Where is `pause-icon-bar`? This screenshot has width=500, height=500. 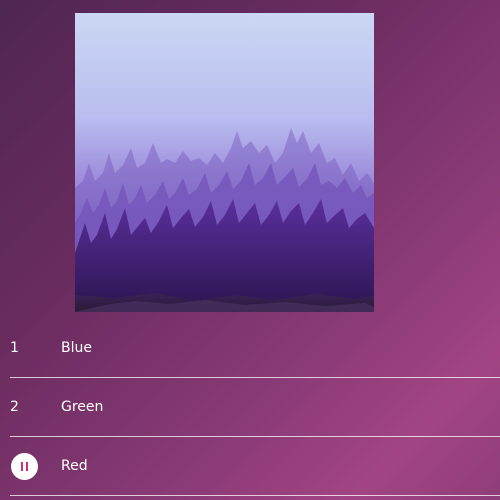
pause-icon-bar is located at coordinates (27, 466).